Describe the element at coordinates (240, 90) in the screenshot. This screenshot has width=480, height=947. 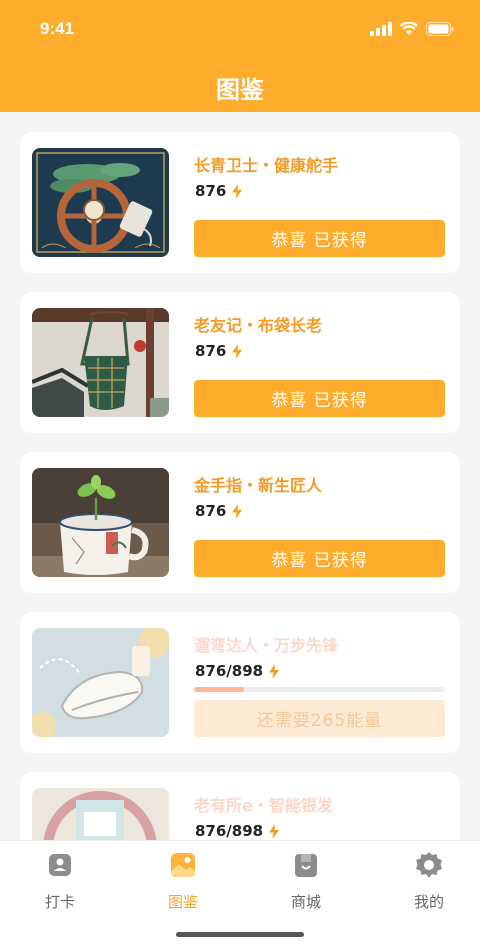
I see `page-title: 图鉴` at that location.